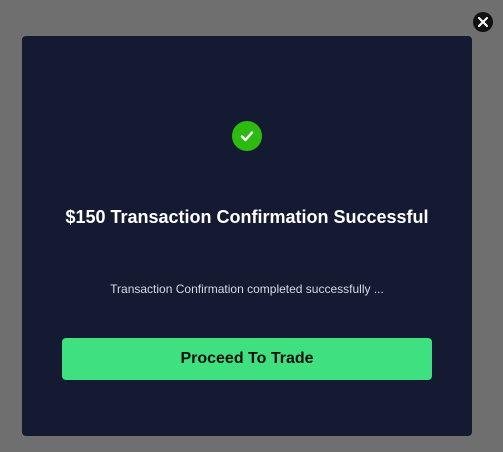 The width and height of the screenshot is (503, 452). What do you see at coordinates (247, 359) in the screenshot?
I see `proceed-to-trade-button: Proceed To Trade` at bounding box center [247, 359].